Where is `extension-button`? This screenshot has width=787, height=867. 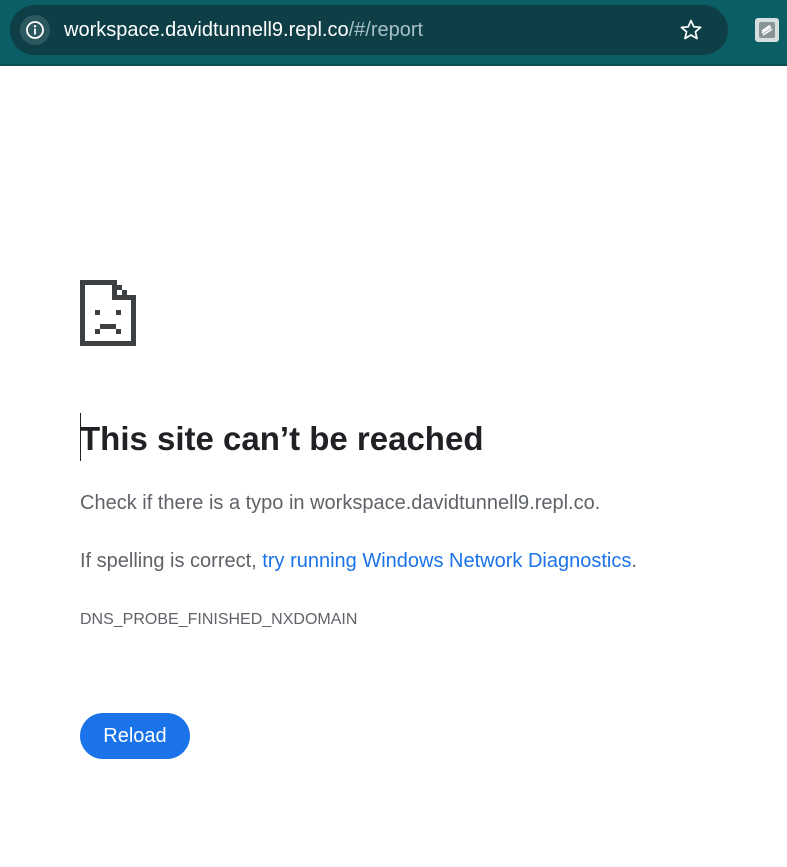 extension-button is located at coordinates (767, 30).